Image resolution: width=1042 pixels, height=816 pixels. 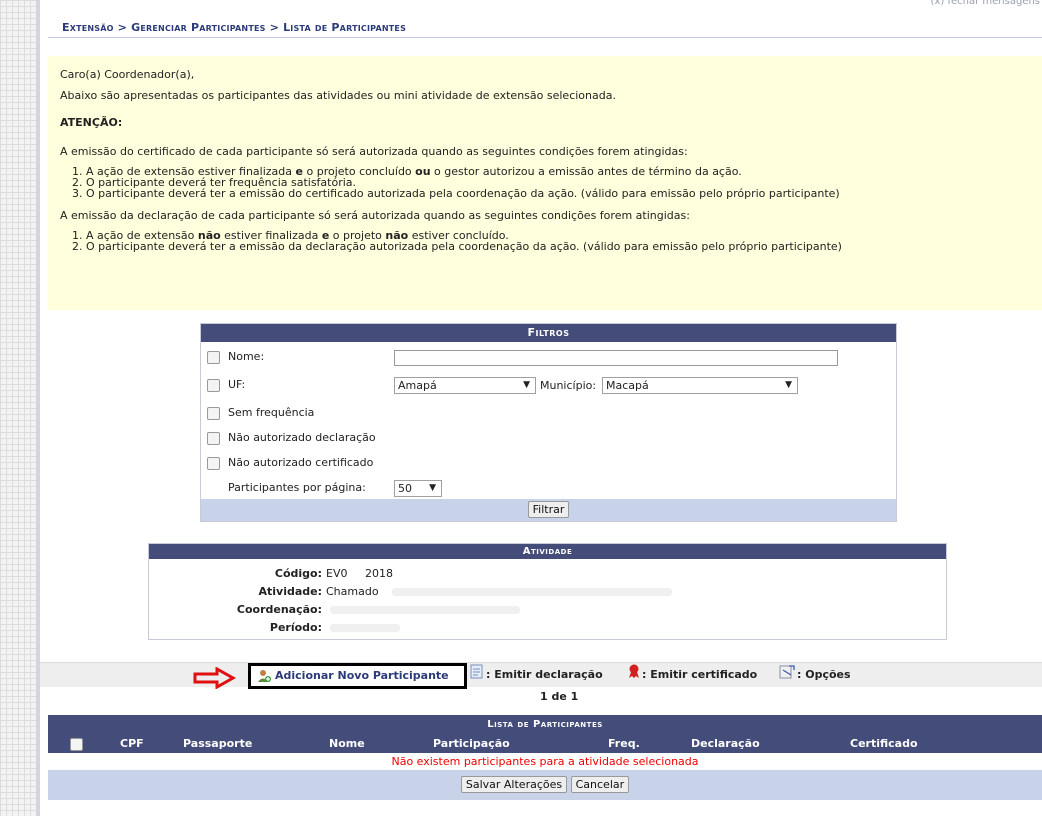 I want to click on attention-heading: ATENÇÃO:, so click(x=91, y=122).